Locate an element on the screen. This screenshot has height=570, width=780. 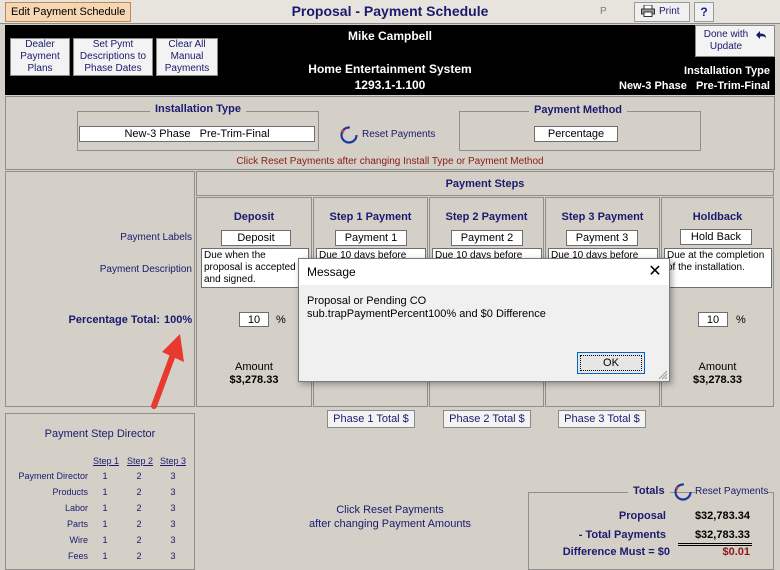
director-header-step3: Step 3 is located at coordinates (173, 461).